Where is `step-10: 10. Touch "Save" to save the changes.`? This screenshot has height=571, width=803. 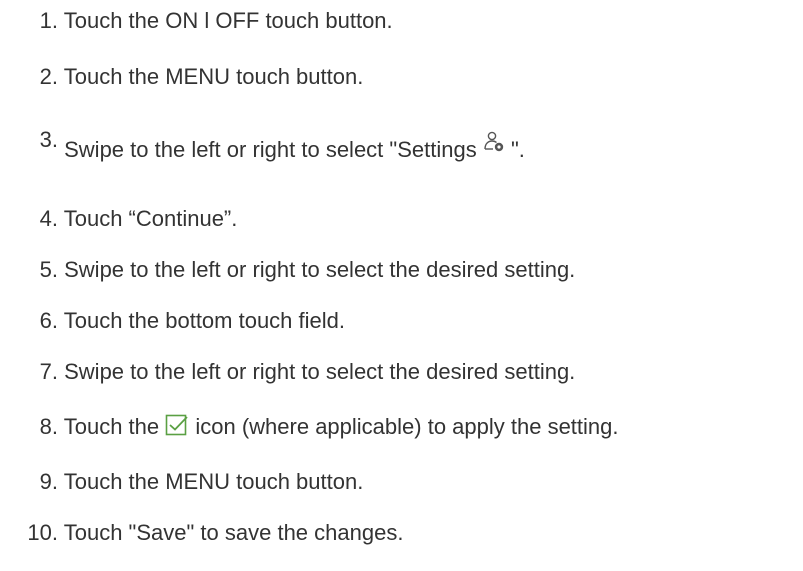
step-10: 10. Touch "Save" to save the changes. is located at coordinates (201, 533).